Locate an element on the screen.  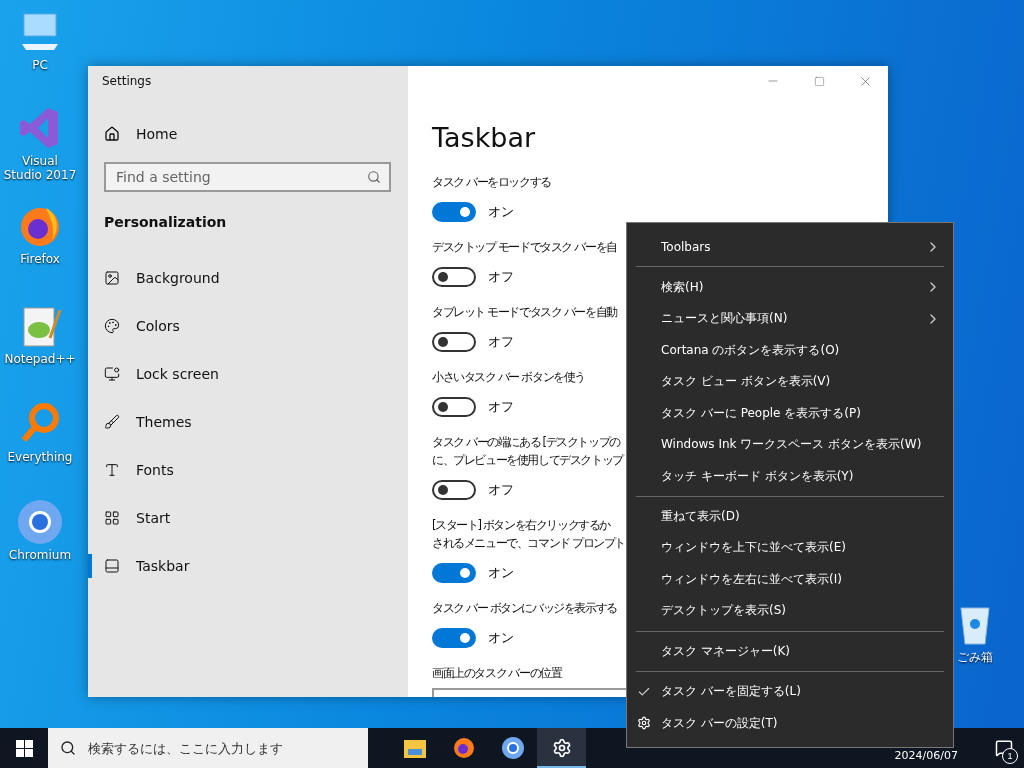
panel-icon is located at coordinates (112, 566).